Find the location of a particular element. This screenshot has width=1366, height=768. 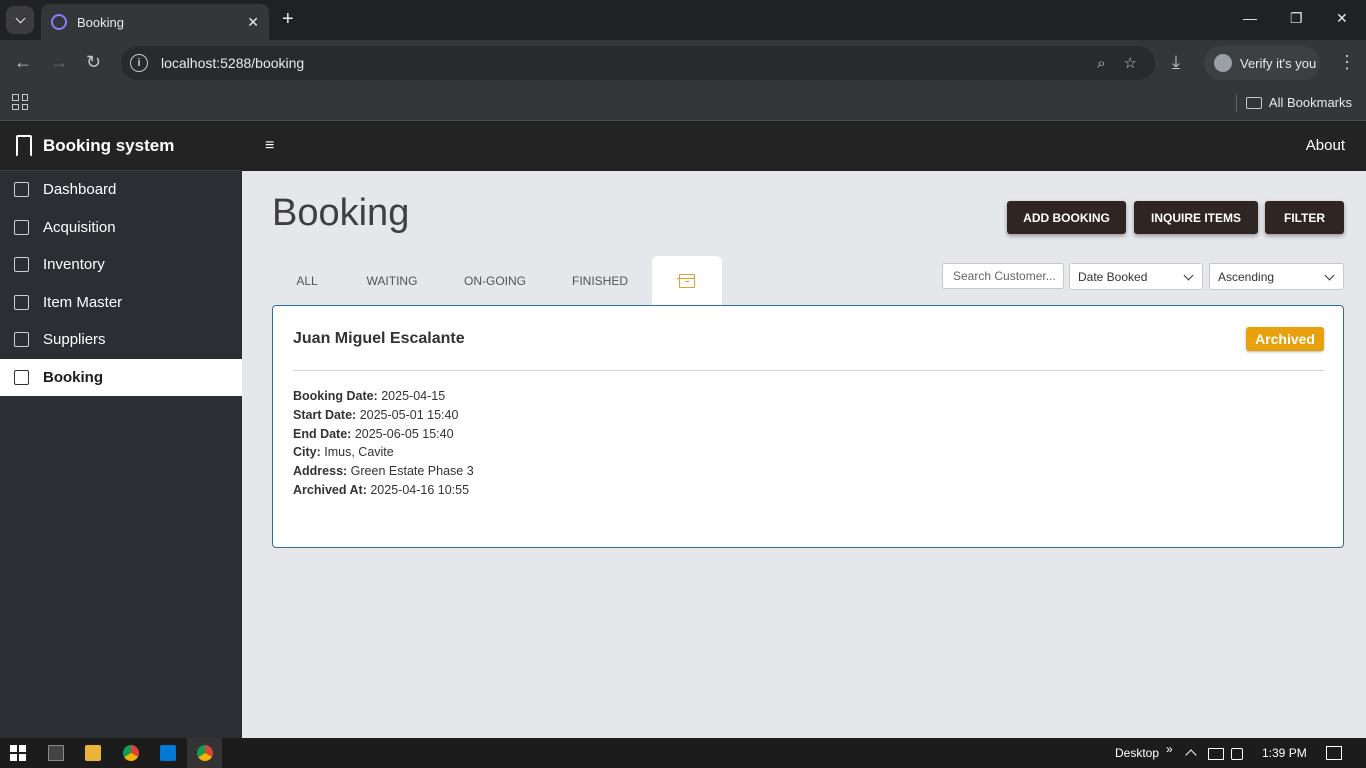

download-icon: ⤓ is located at coordinates (1176, 62).